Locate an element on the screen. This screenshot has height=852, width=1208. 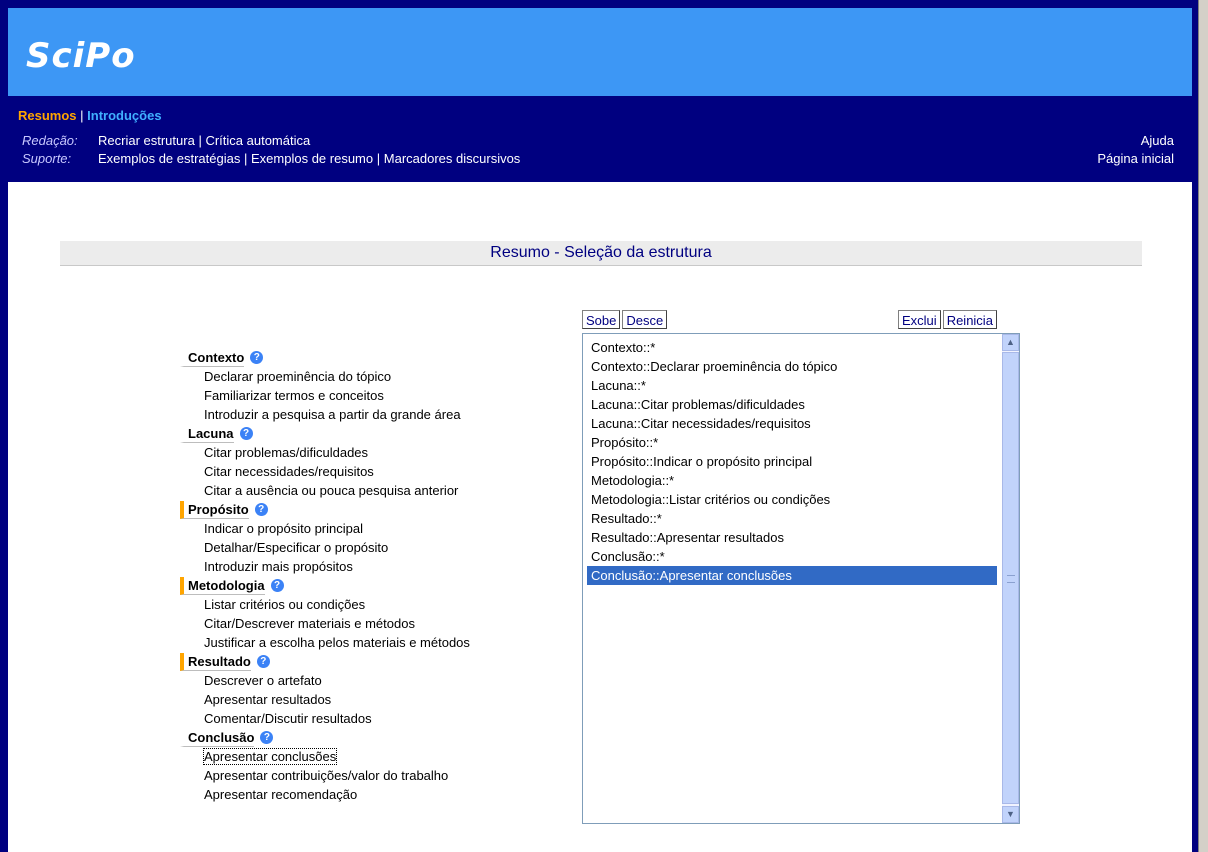
move-option: Apresentar recomendação is located at coordinates (325, 794).